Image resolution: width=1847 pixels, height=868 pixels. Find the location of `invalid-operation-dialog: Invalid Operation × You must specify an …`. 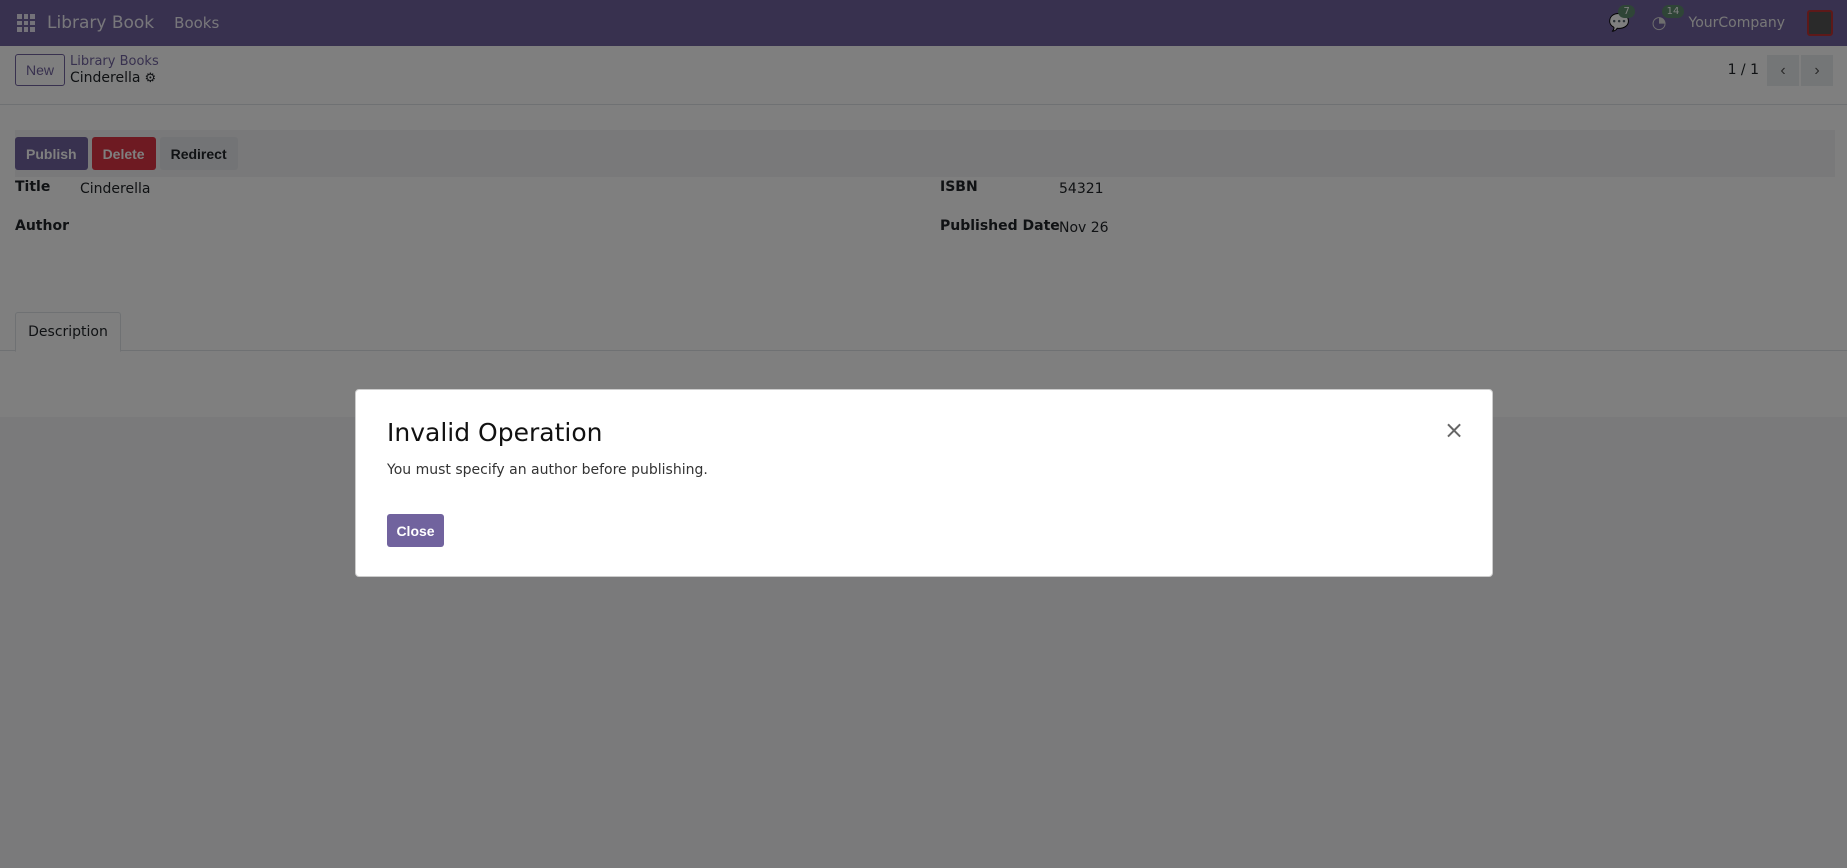

invalid-operation-dialog: Invalid Operation × You must specify an … is located at coordinates (924, 483).